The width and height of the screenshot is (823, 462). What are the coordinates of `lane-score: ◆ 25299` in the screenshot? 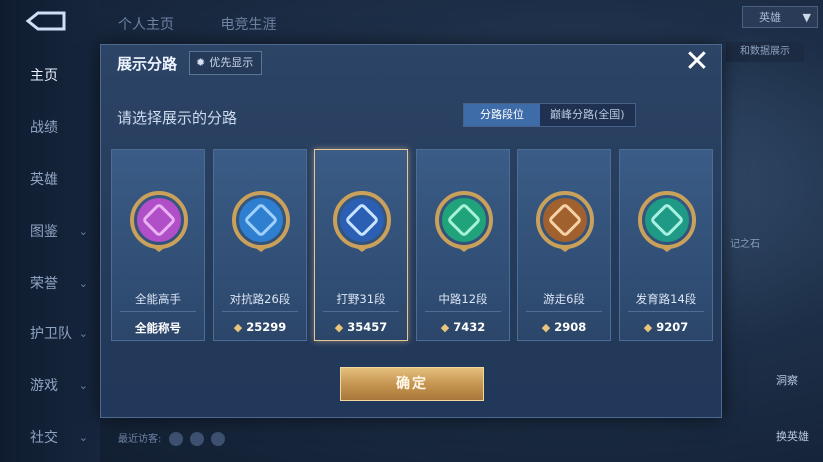 It's located at (260, 327).